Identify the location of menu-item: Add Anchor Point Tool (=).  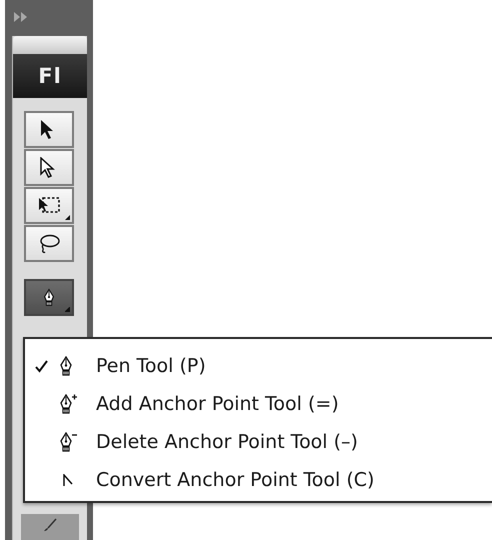
(261, 404).